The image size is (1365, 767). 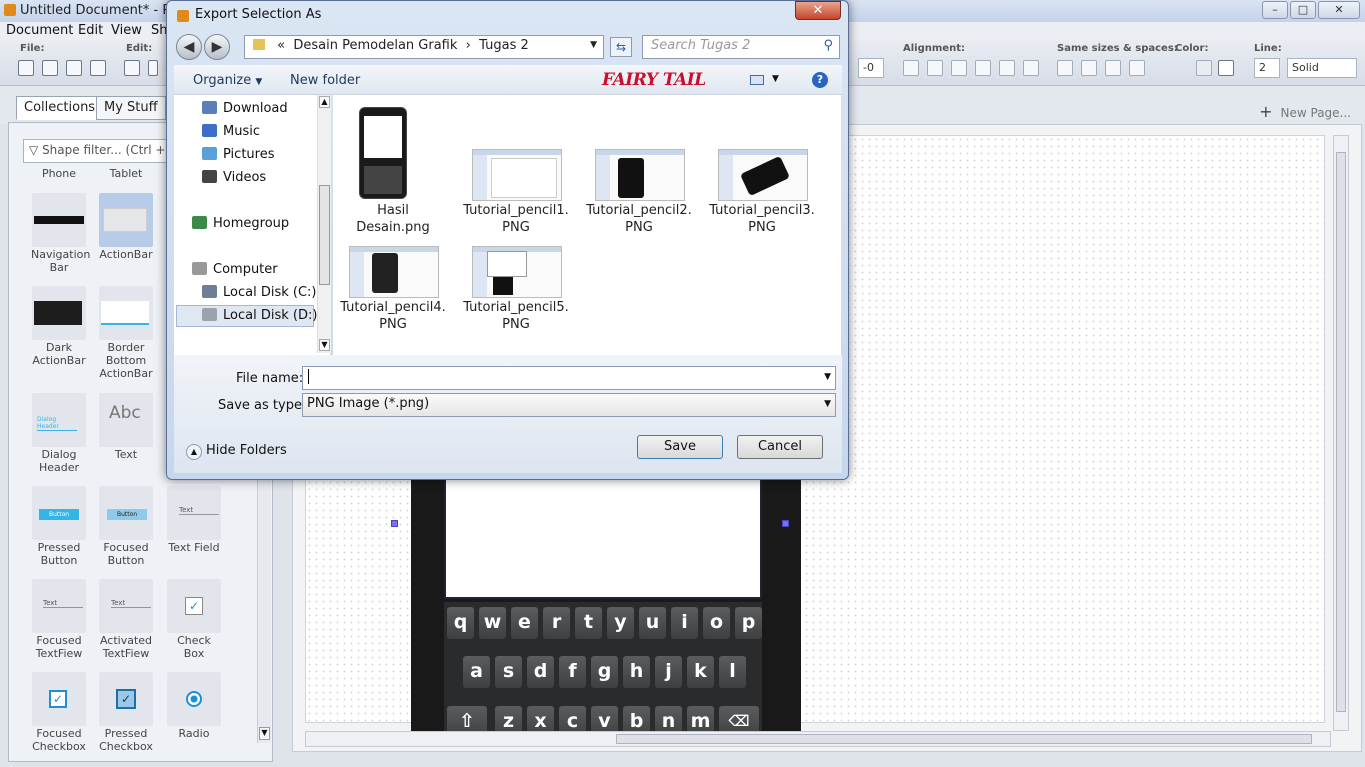 What do you see at coordinates (26, 68) in the screenshot?
I see `new-file-icon` at bounding box center [26, 68].